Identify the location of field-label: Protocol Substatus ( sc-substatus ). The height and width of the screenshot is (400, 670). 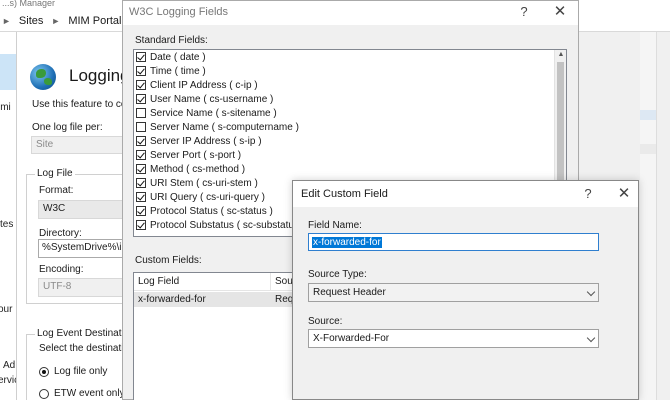
(228, 225).